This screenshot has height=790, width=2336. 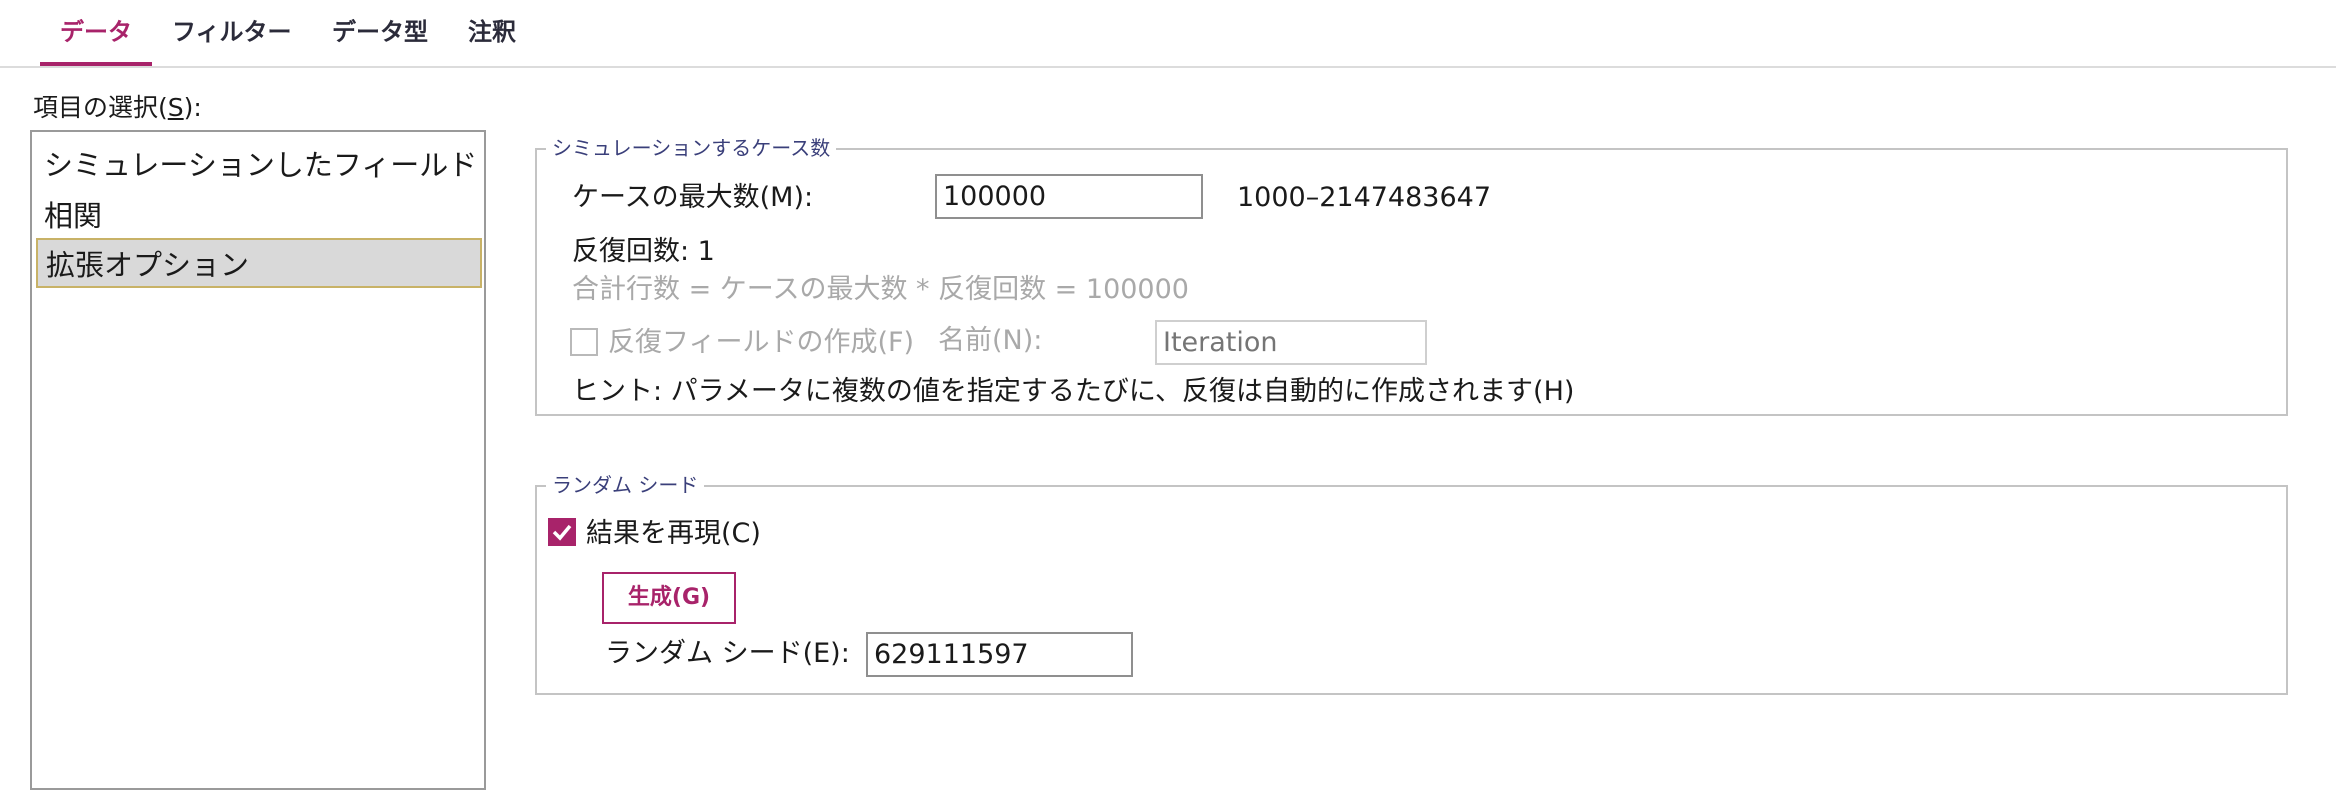 What do you see at coordinates (669, 598) in the screenshot?
I see `generate-button: 生成(G)` at bounding box center [669, 598].